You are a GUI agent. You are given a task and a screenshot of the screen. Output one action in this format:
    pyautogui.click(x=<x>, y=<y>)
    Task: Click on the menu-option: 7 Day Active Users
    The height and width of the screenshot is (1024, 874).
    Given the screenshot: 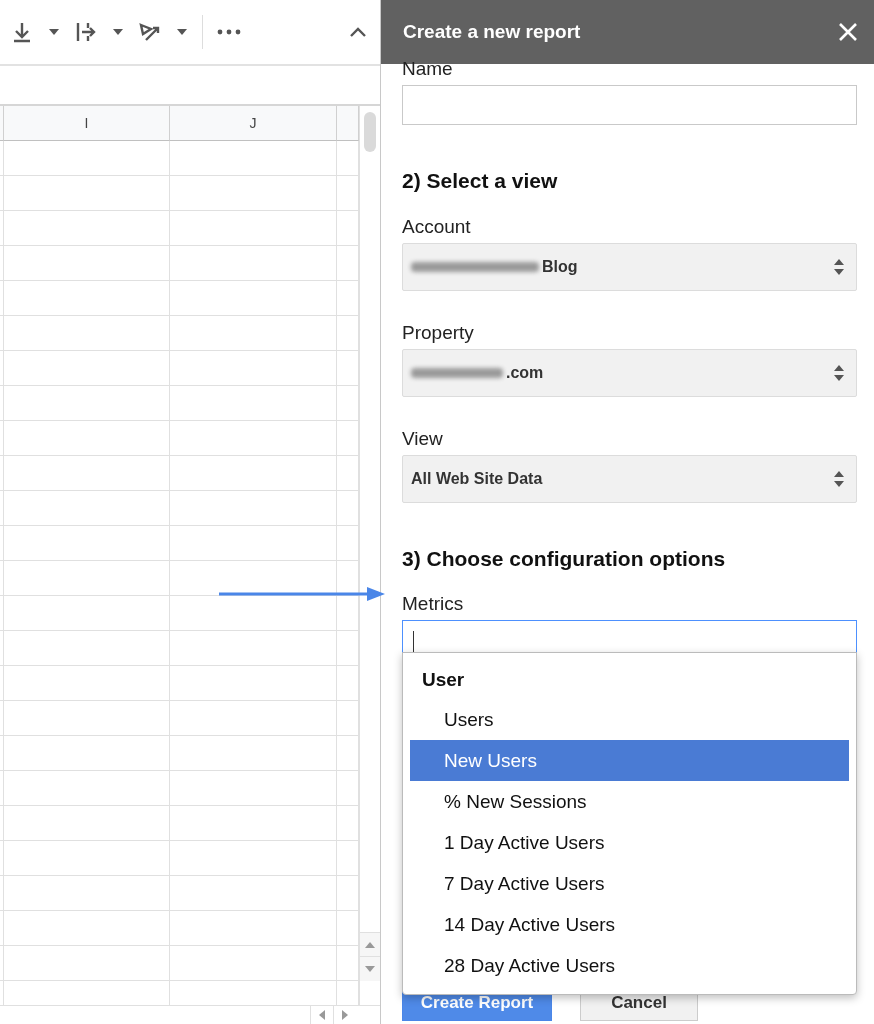 What is the action you would take?
    pyautogui.click(x=629, y=883)
    